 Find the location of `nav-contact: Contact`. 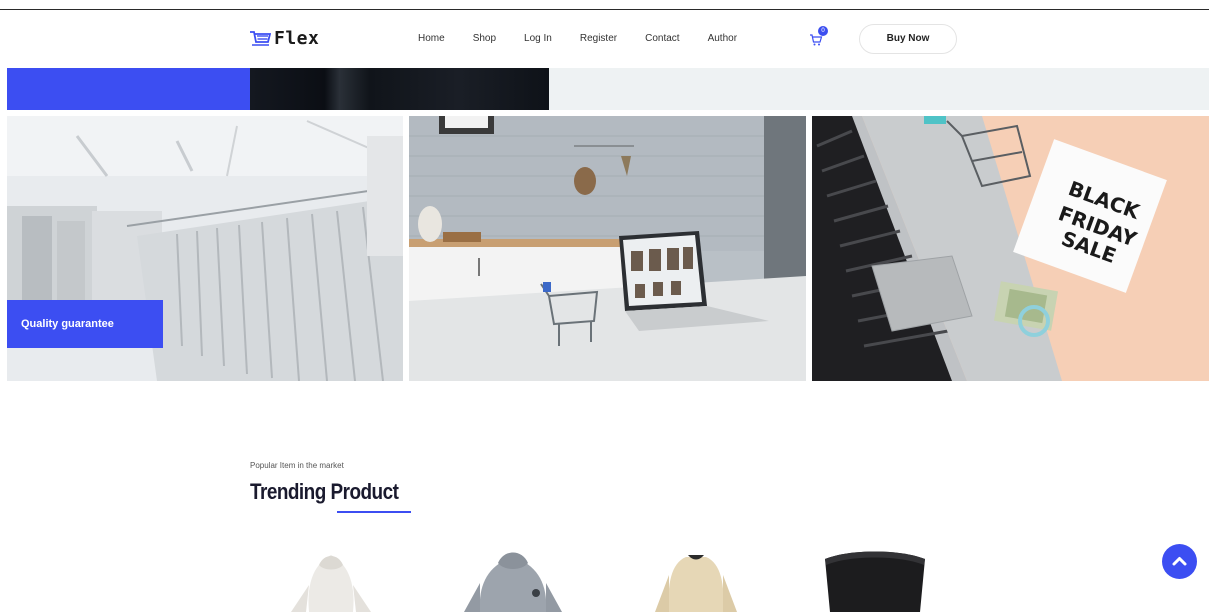

nav-contact: Contact is located at coordinates (662, 38).